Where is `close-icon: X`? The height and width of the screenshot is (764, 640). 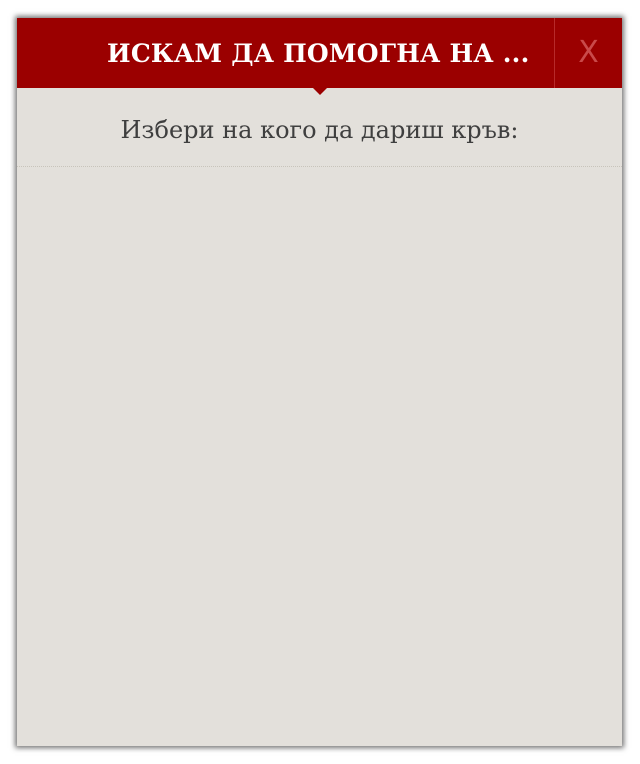
close-icon: X is located at coordinates (588, 53).